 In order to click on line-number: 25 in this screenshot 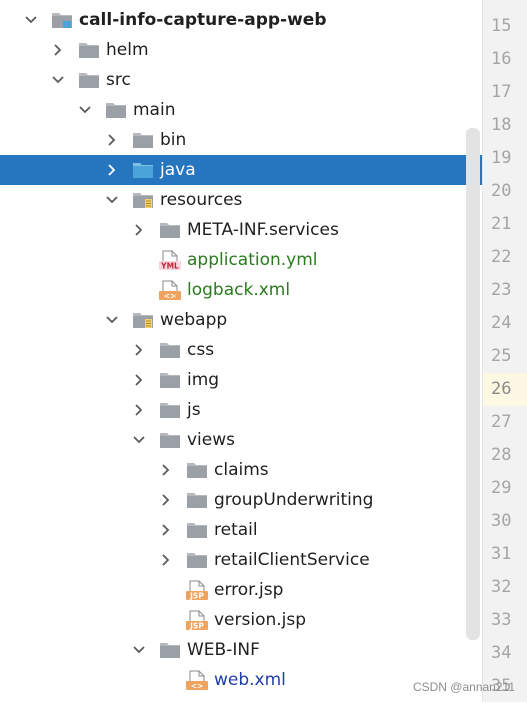, I will do `click(501, 356)`.